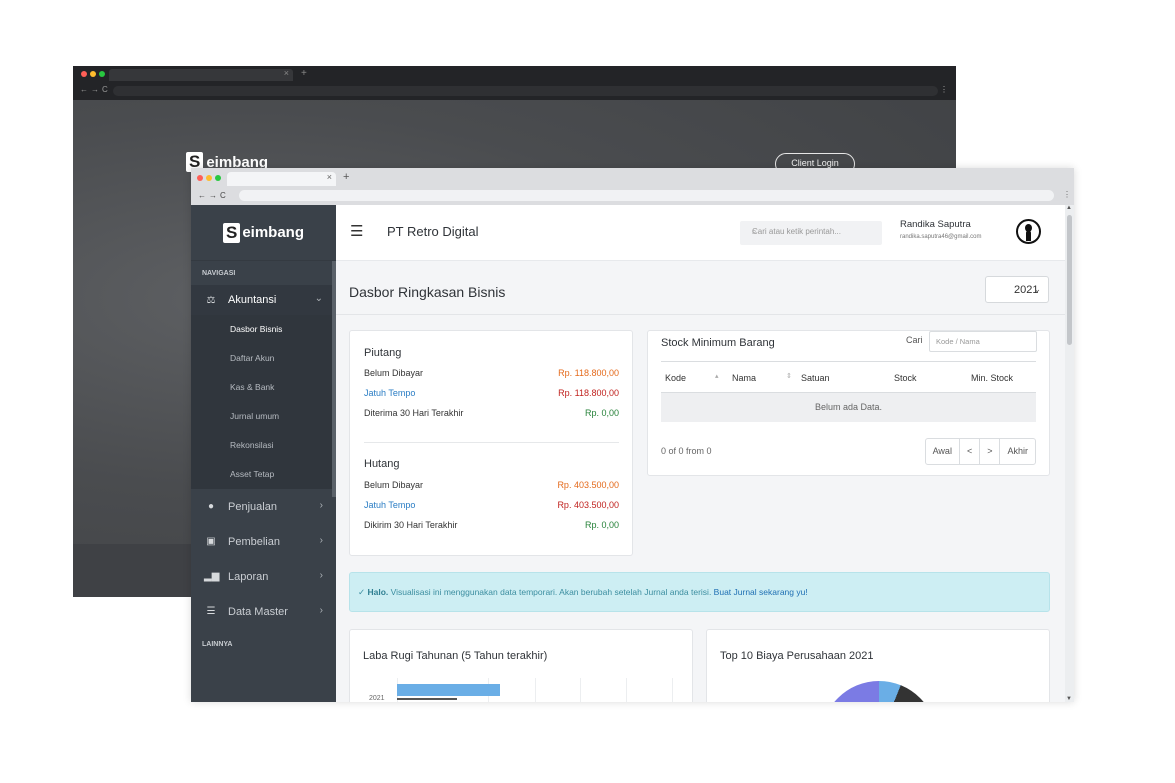  What do you see at coordinates (448, 690) in the screenshot?
I see `chart-bar-income` at bounding box center [448, 690].